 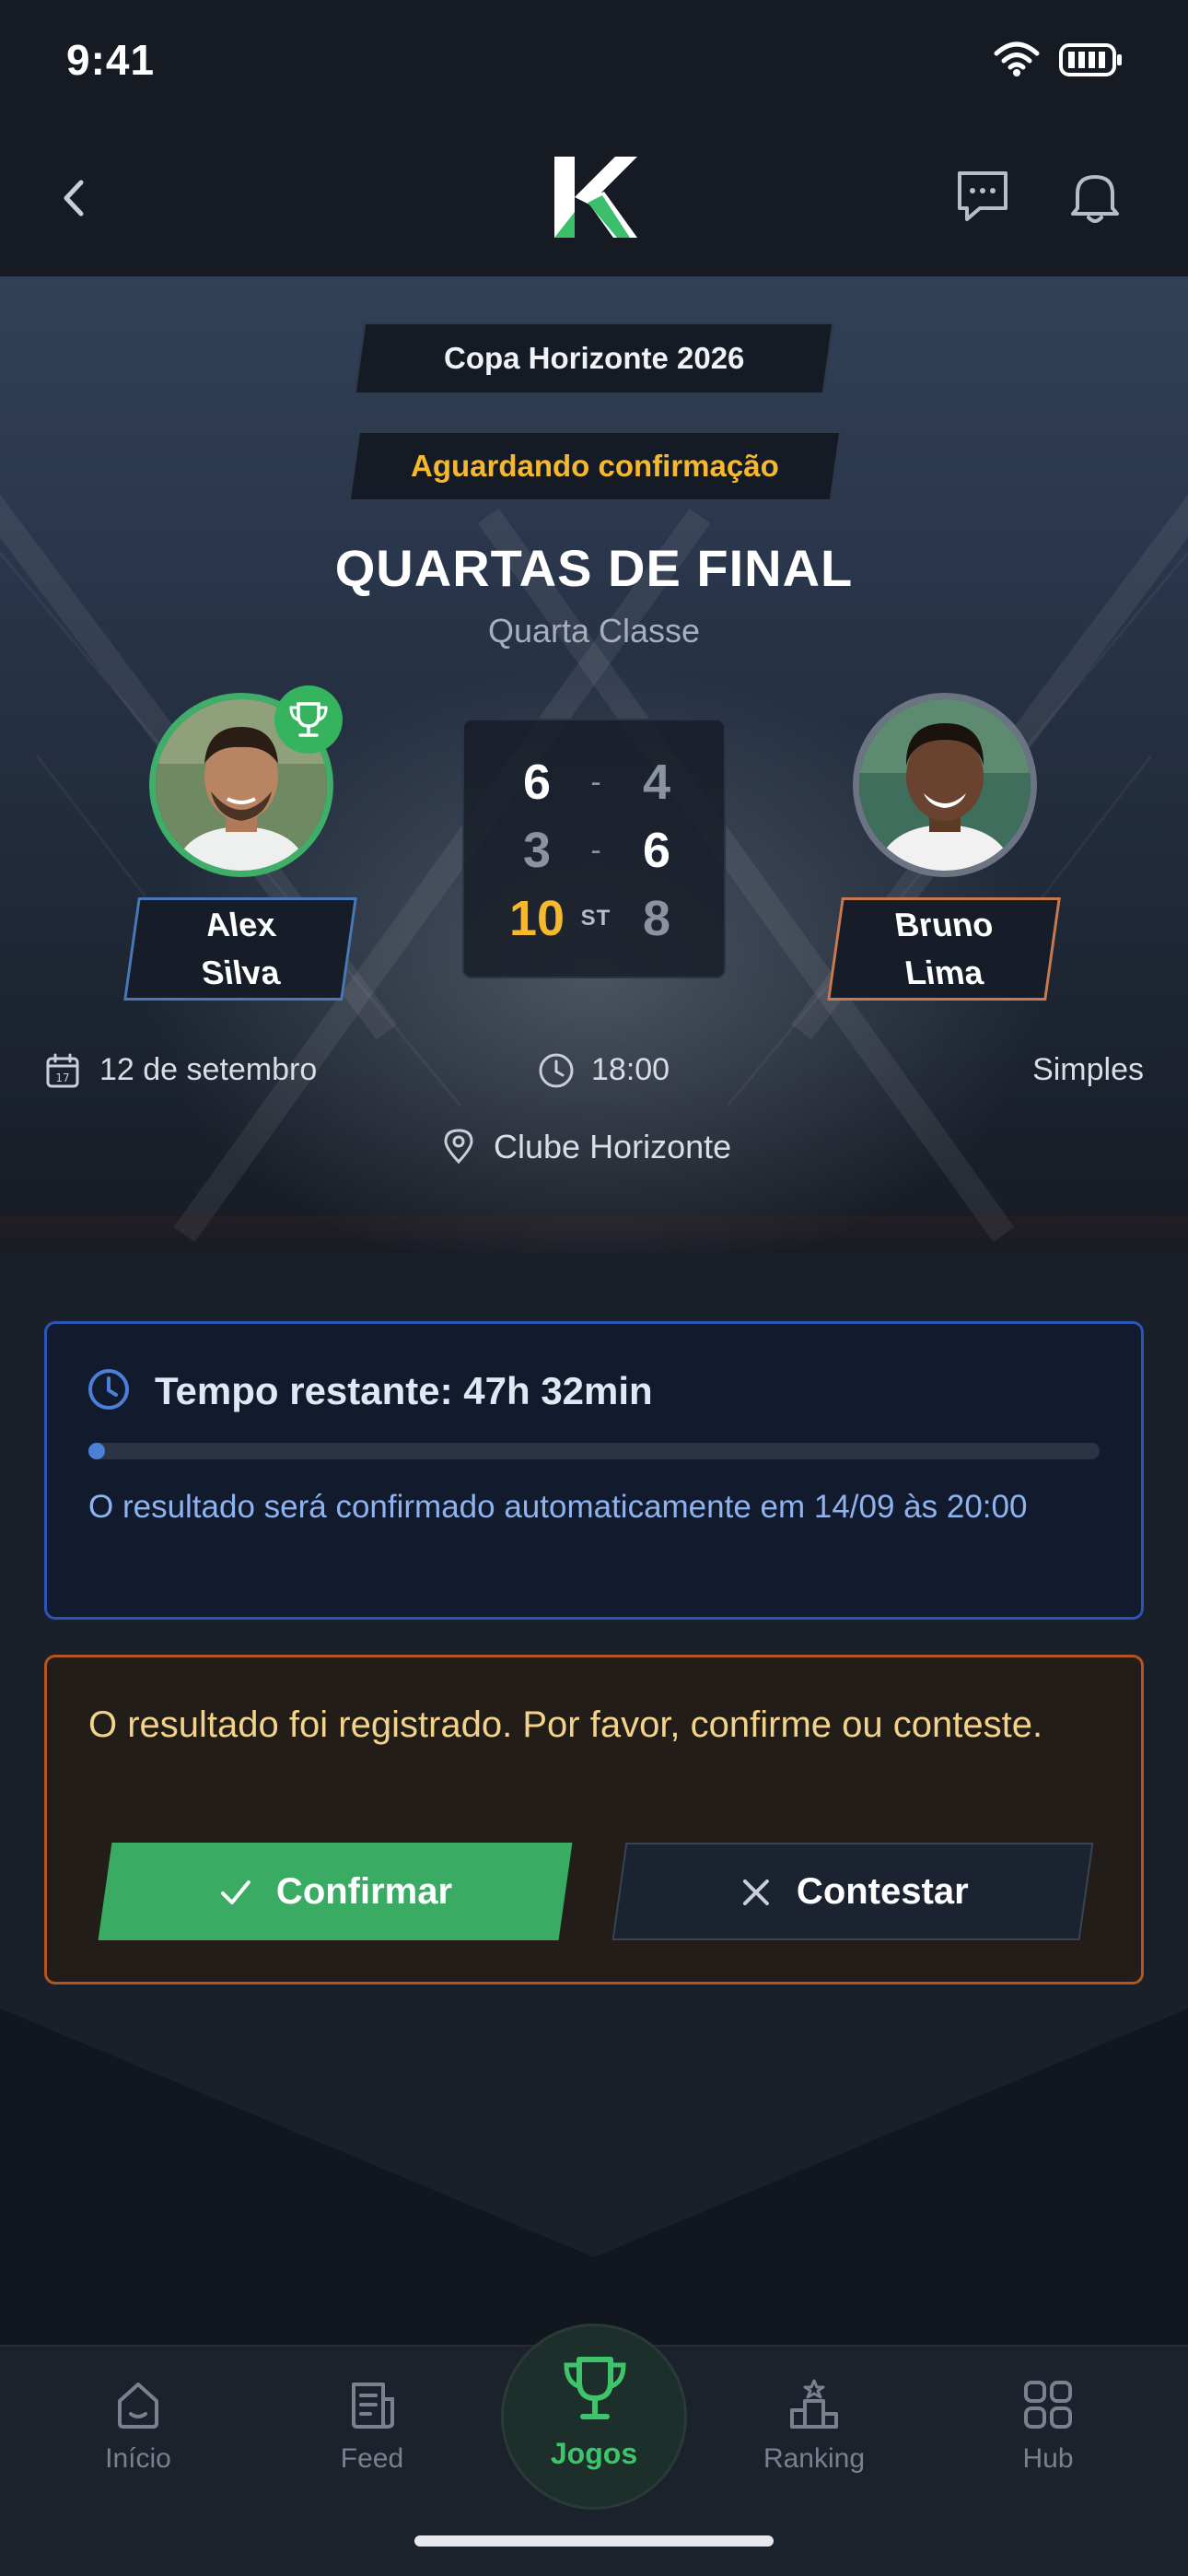 I want to click on set-row-2: 3 - 6, so click(x=596, y=850).